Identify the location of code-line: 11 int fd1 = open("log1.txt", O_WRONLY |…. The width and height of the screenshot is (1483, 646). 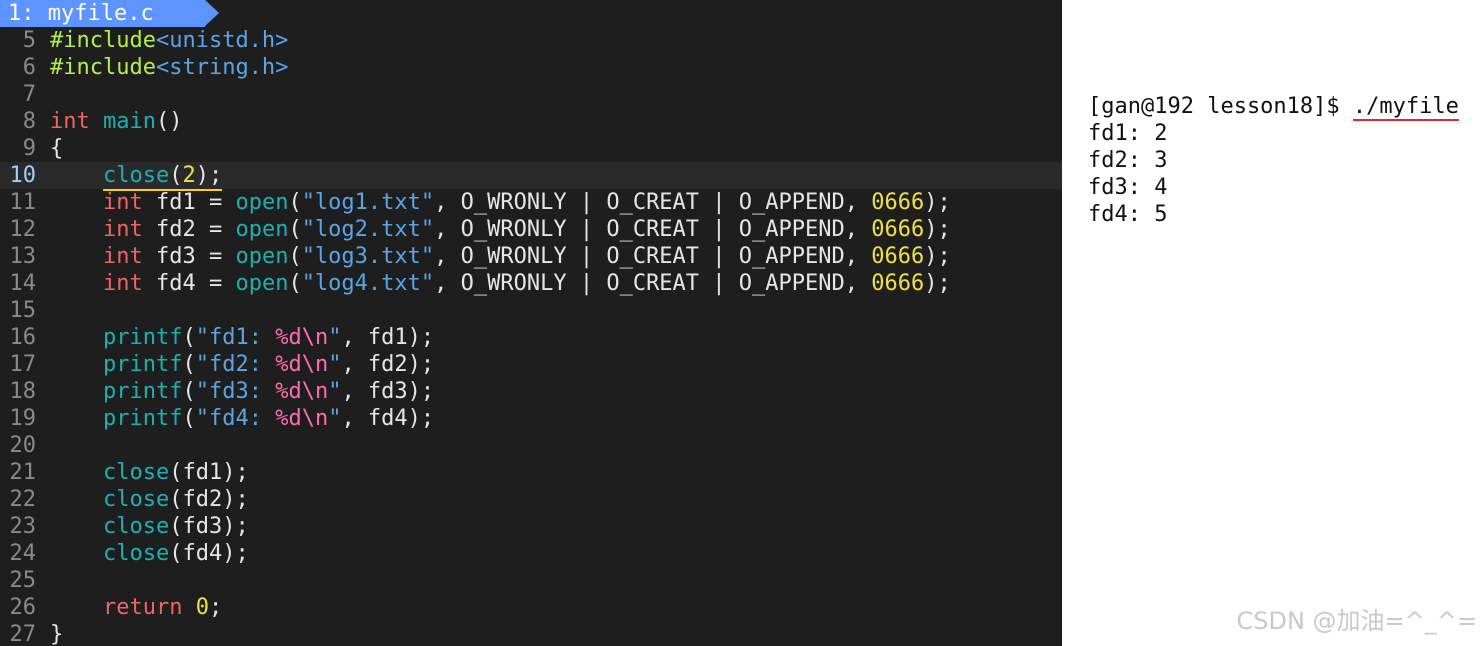
(531, 202).